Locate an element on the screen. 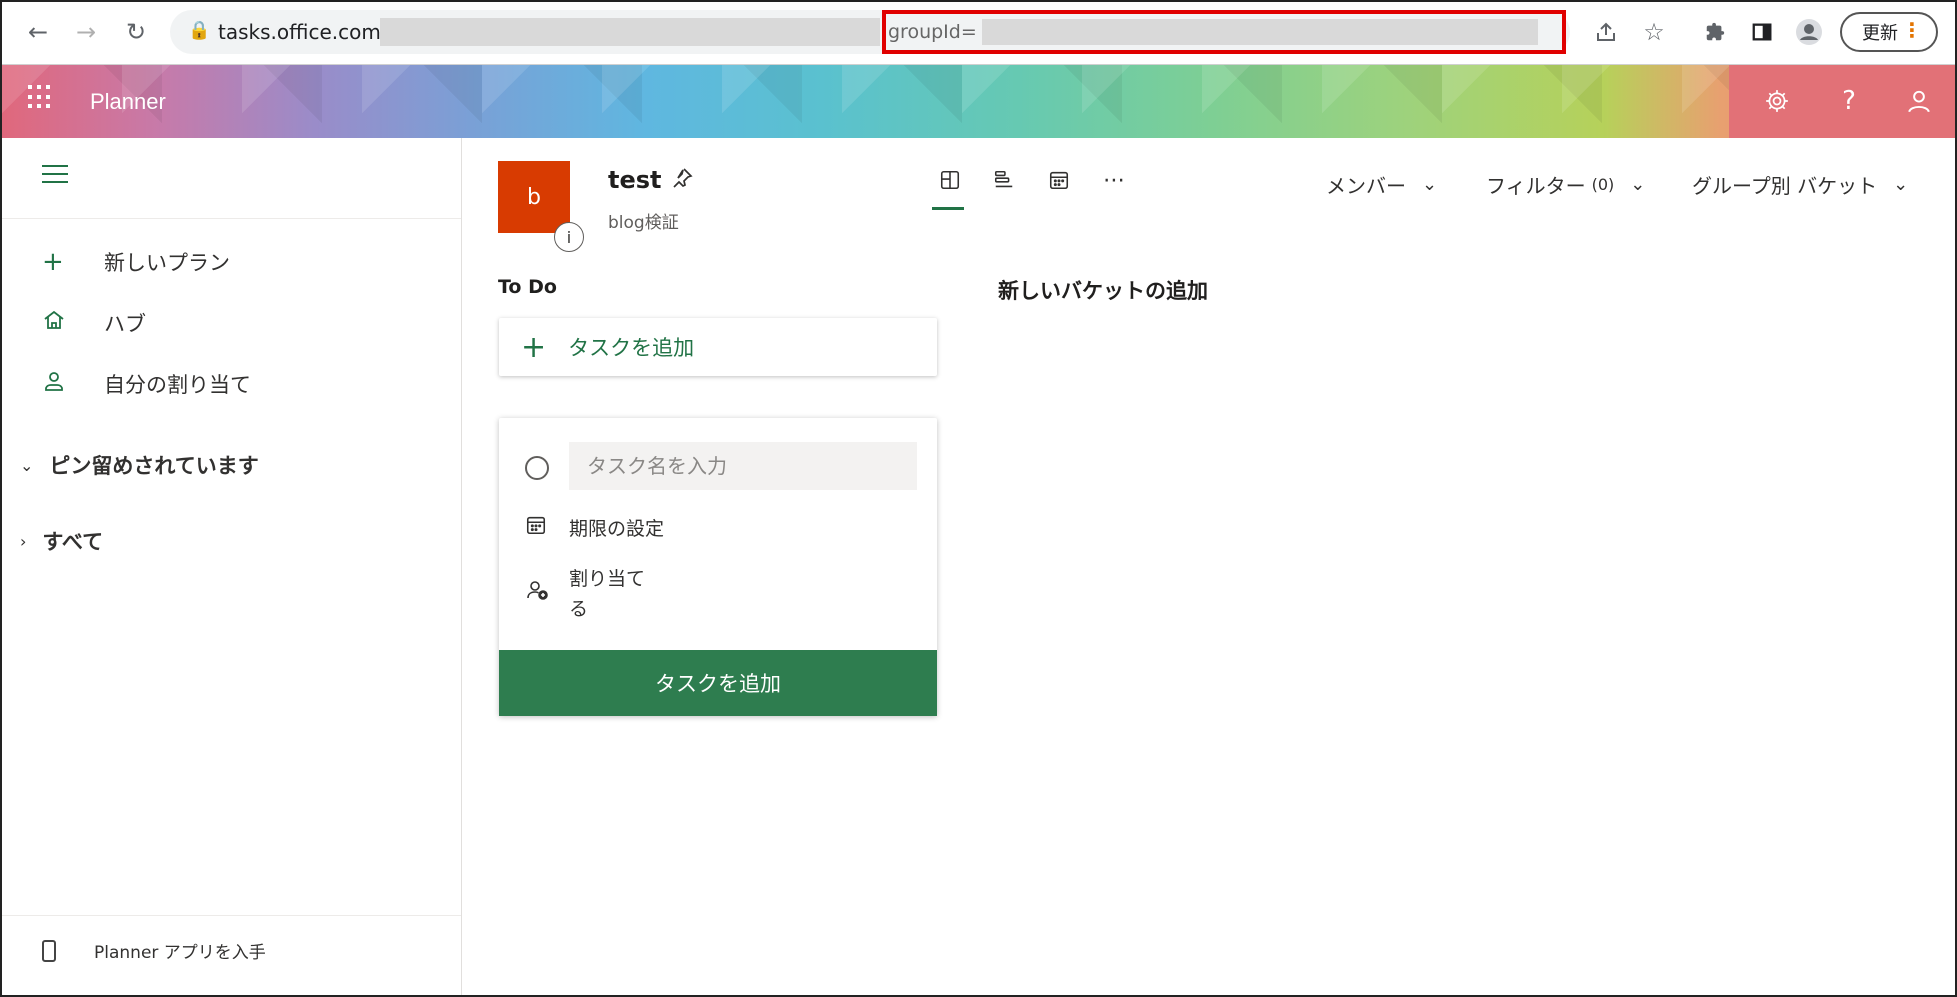 The image size is (1957, 997). due-date-label: 期限の設定 is located at coordinates (617, 529).